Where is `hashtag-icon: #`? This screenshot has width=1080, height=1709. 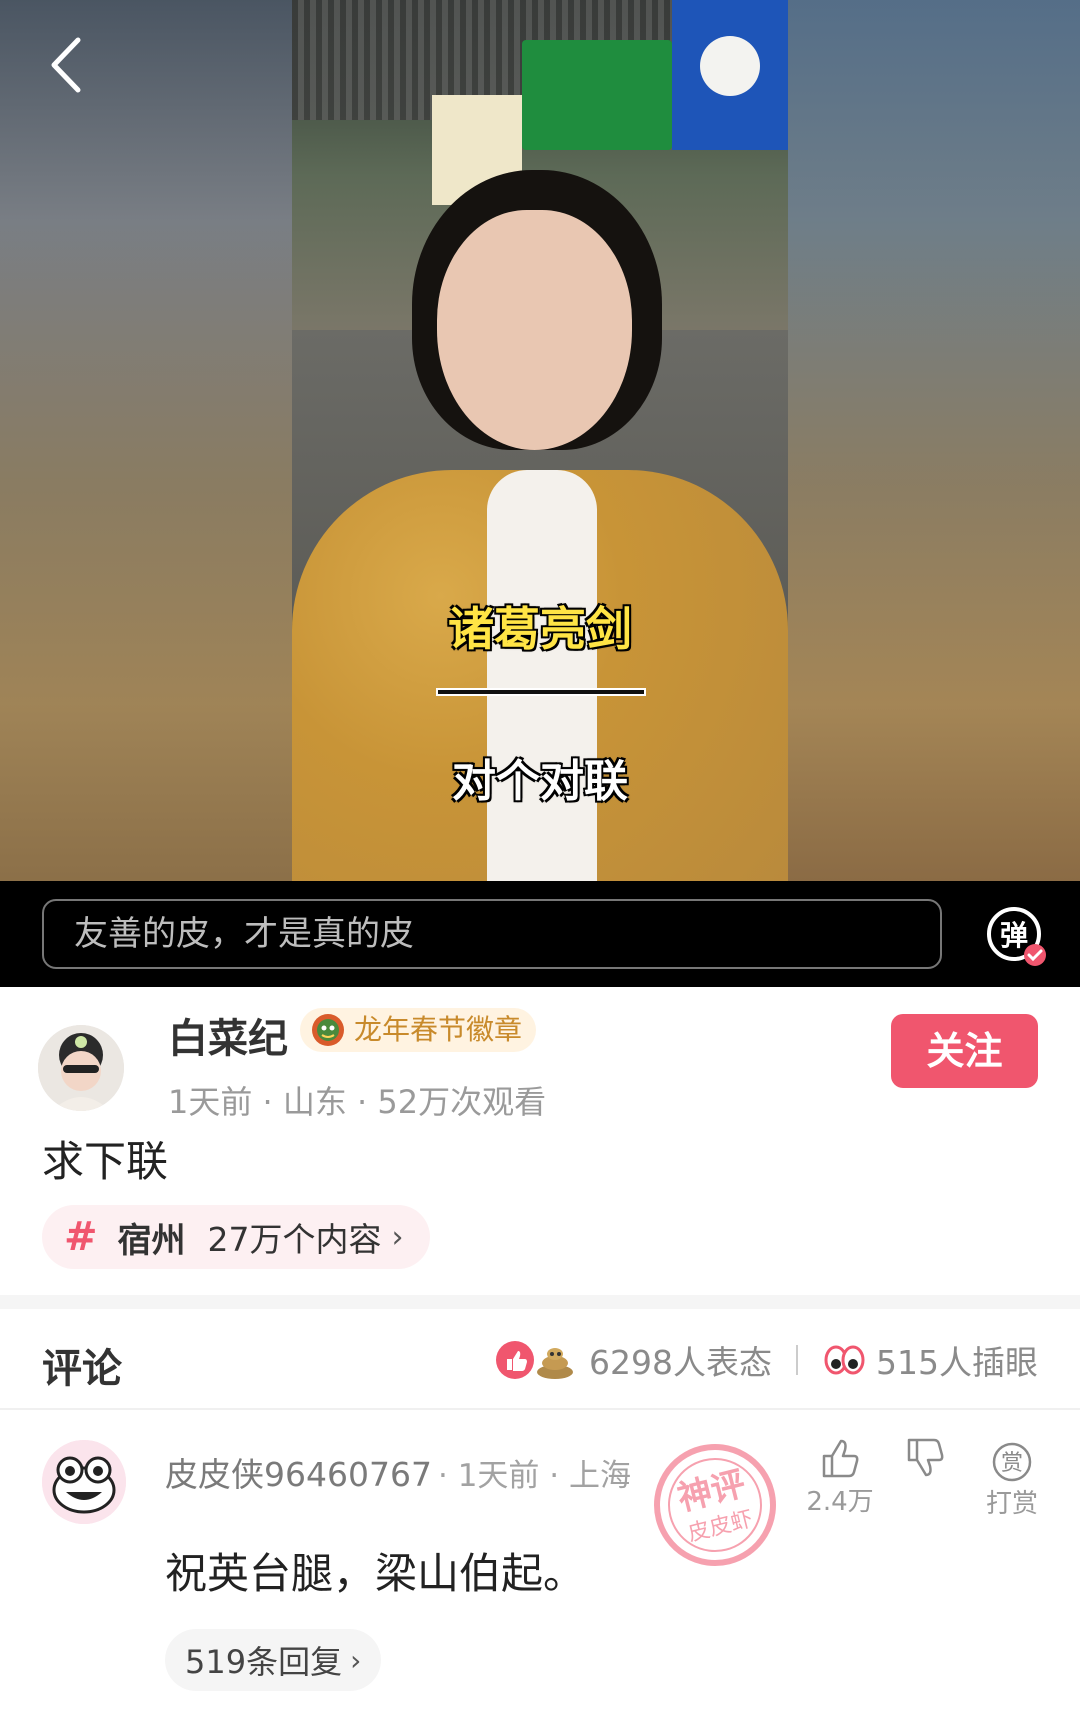
hashtag-icon: # is located at coordinates (81, 1237).